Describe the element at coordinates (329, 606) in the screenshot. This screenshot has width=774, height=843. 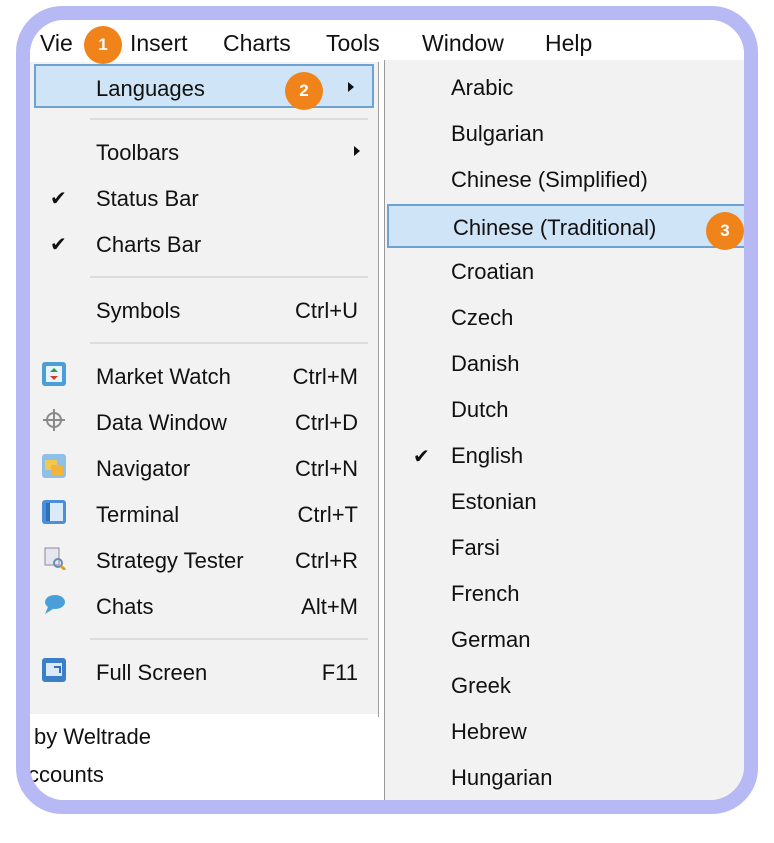
I see `menu-item-shortcut: Alt+M` at that location.